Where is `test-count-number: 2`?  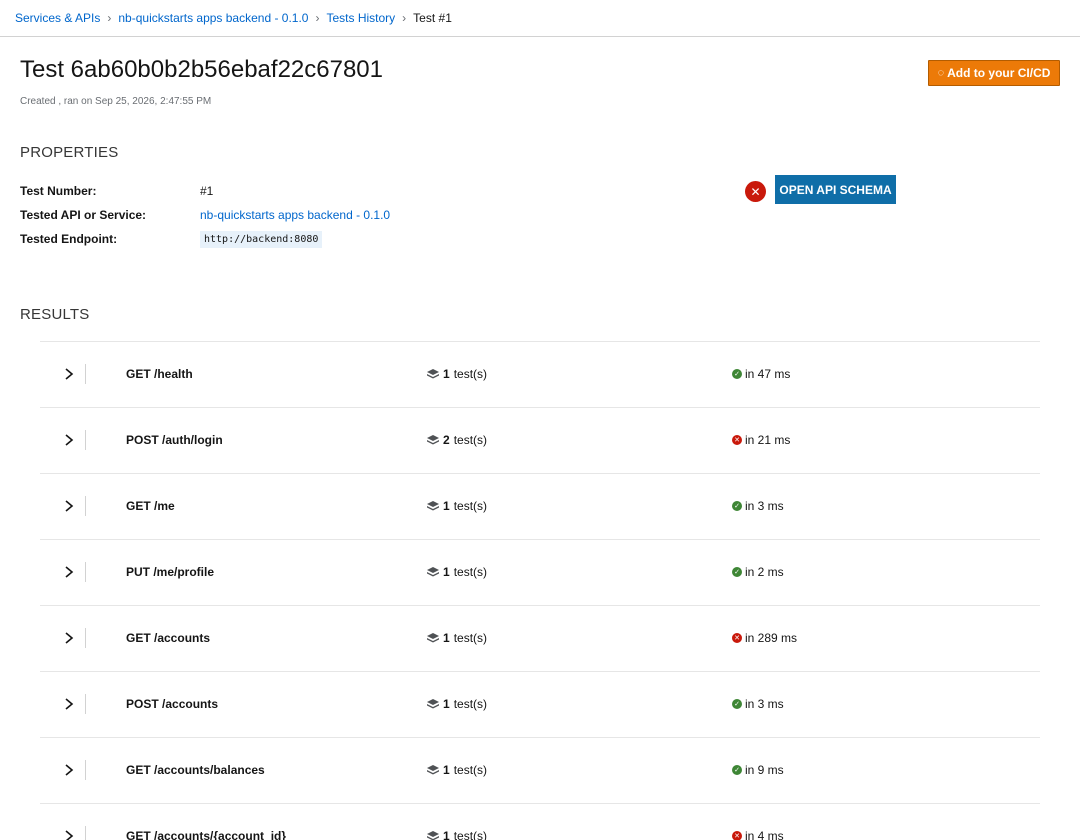 test-count-number: 2 is located at coordinates (446, 440).